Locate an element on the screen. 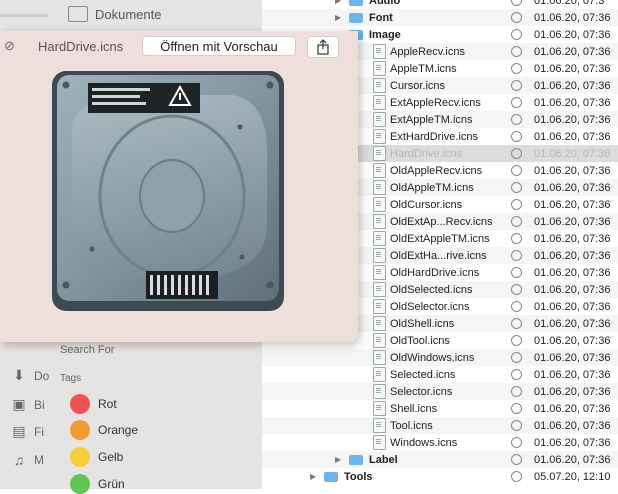  tag-label: Orange is located at coordinates (118, 430).